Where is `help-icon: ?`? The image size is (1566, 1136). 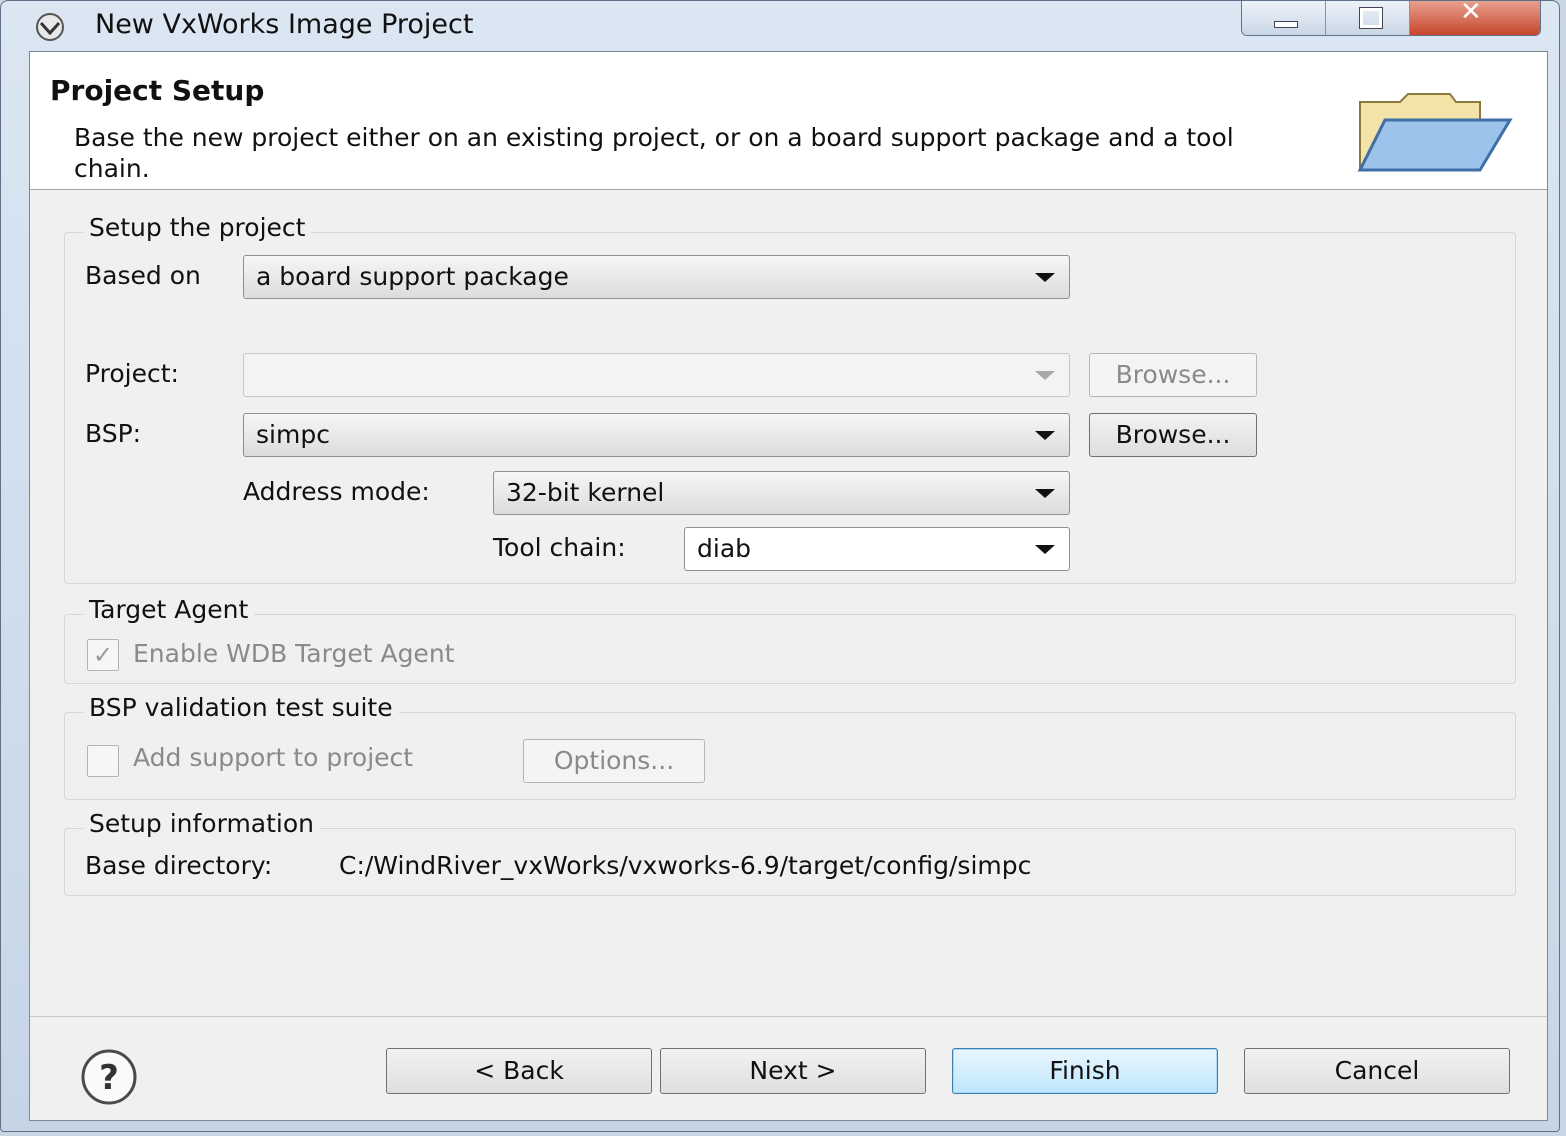
help-icon: ? is located at coordinates (109, 1077).